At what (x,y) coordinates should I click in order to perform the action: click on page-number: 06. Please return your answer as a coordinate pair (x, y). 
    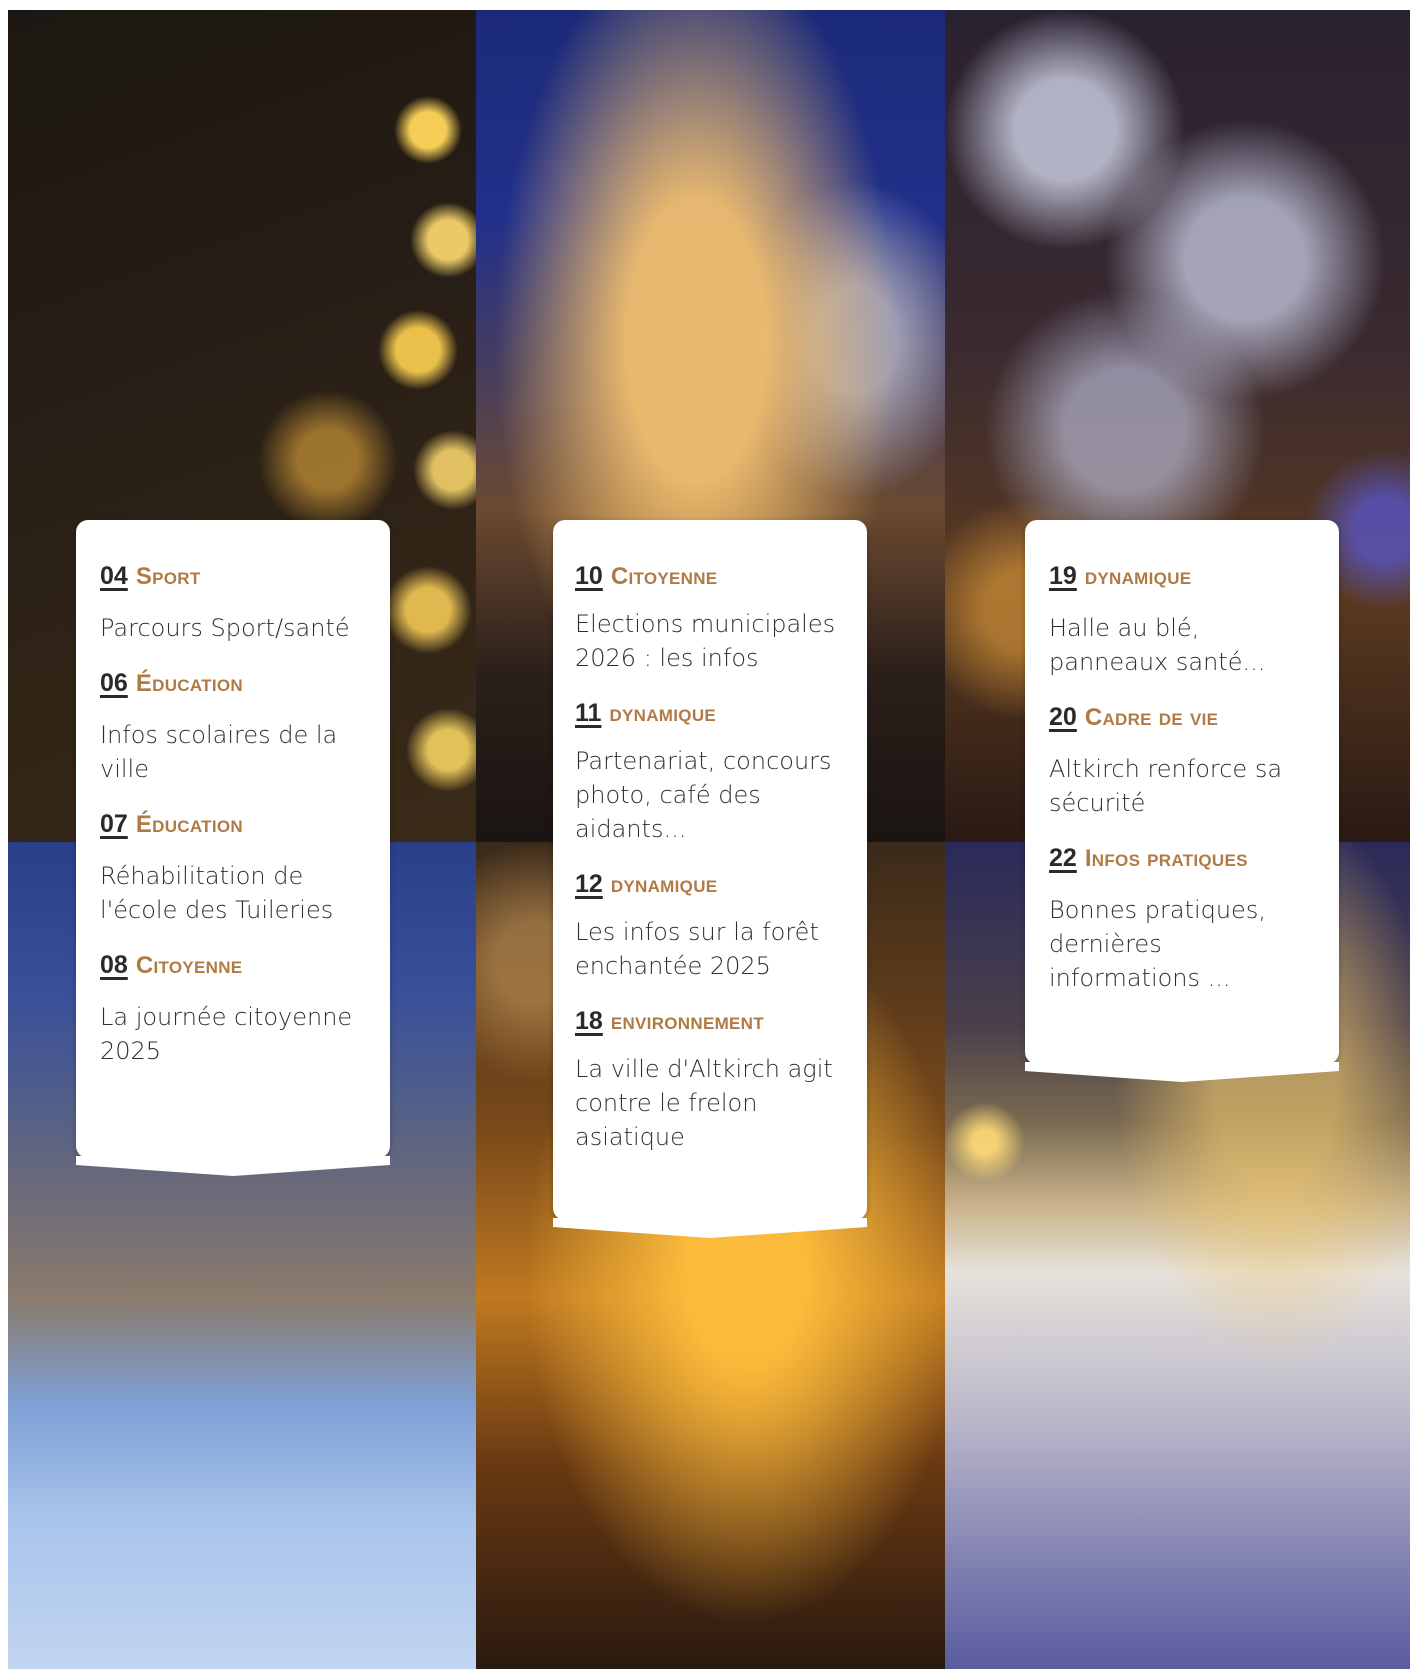
    Looking at the image, I should click on (114, 683).